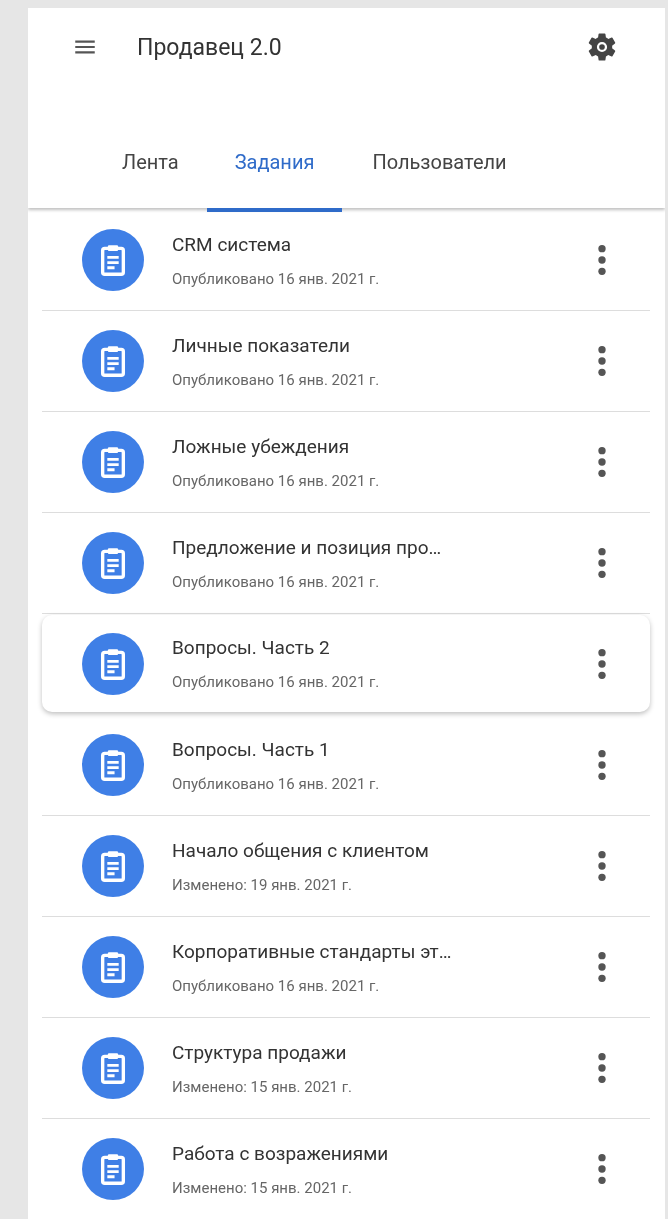 This screenshot has width=668, height=1219. Describe the element at coordinates (346, 361) in the screenshot. I see `list-item: Личные показатели Опубликовано 16 янв. 2021 г.` at that location.